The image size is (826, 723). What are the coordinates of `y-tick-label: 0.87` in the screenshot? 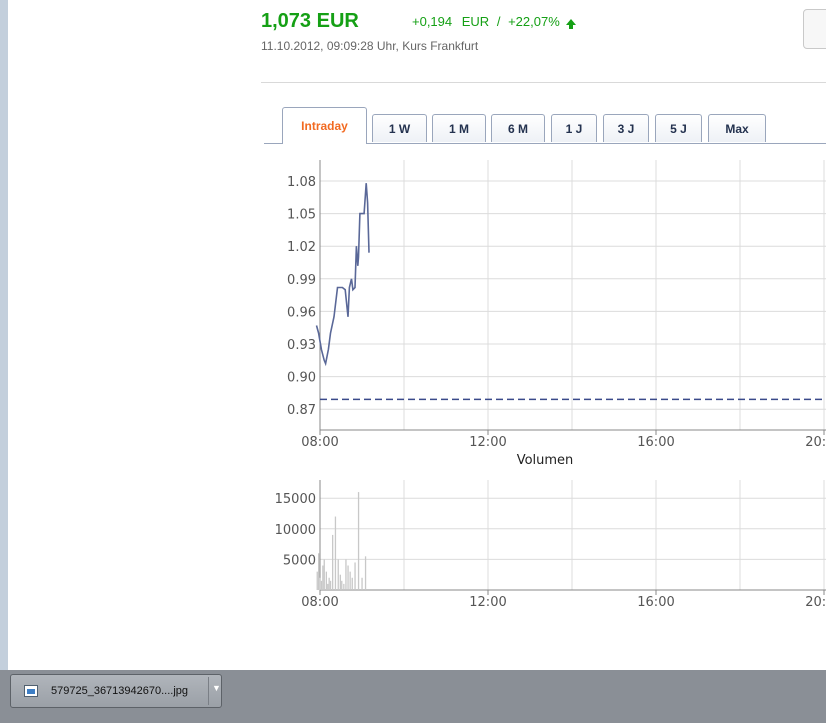 It's located at (301, 410).